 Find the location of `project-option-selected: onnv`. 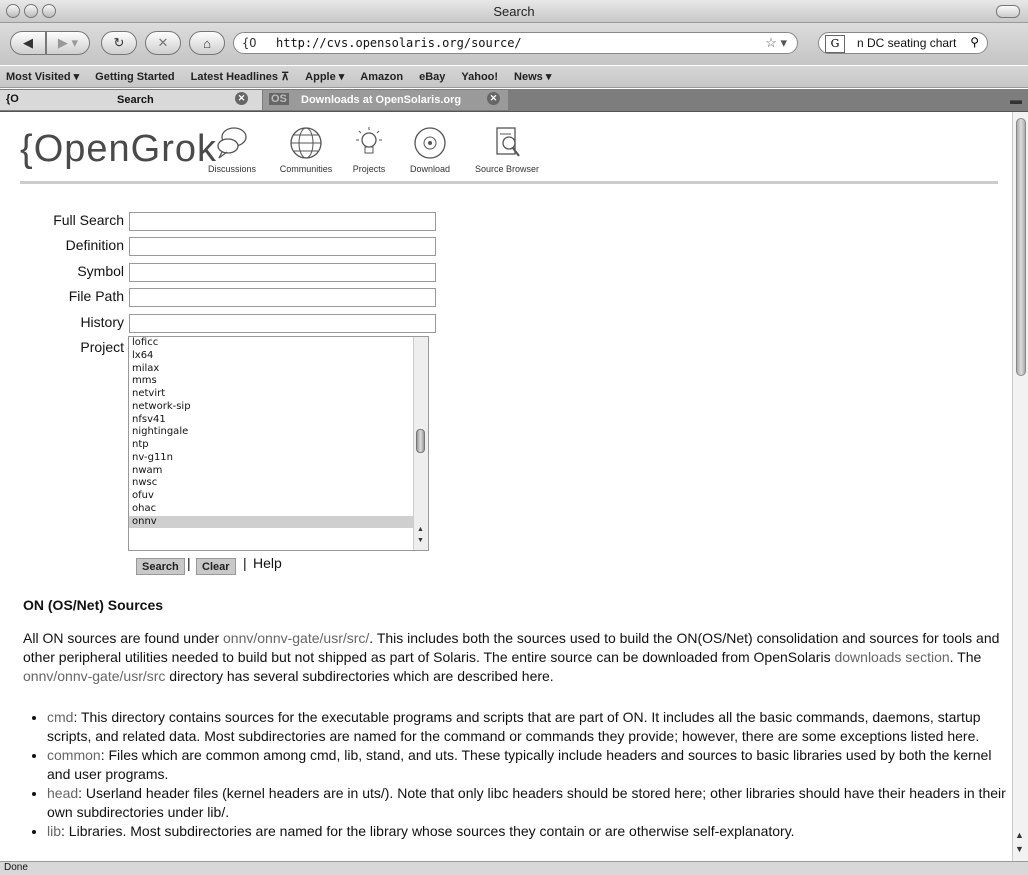

project-option-selected: onnv is located at coordinates (278, 522).